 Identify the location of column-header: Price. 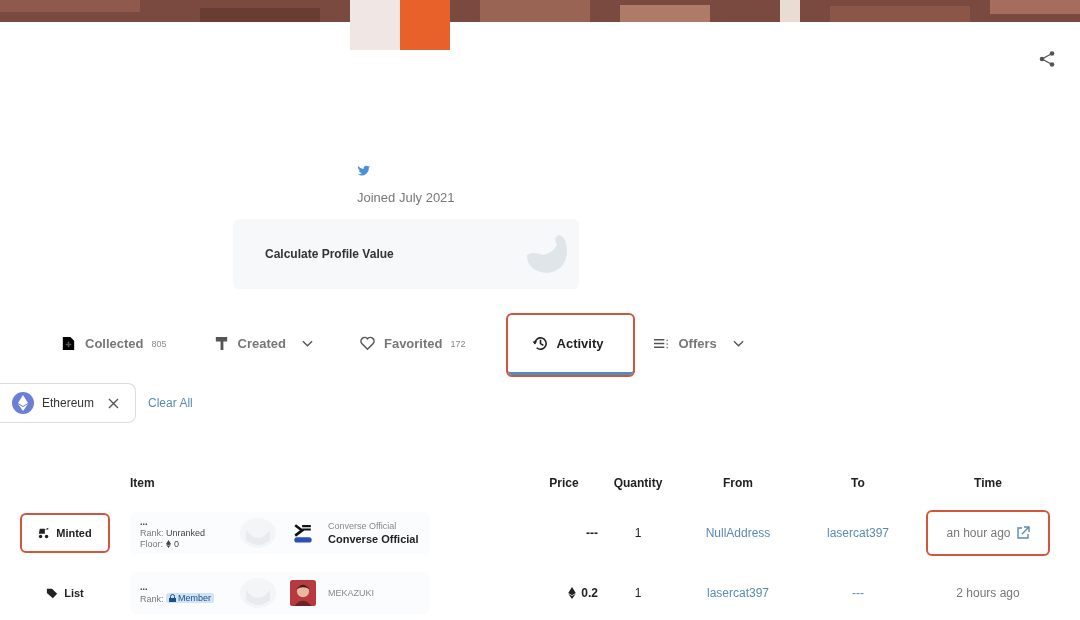
(564, 483).